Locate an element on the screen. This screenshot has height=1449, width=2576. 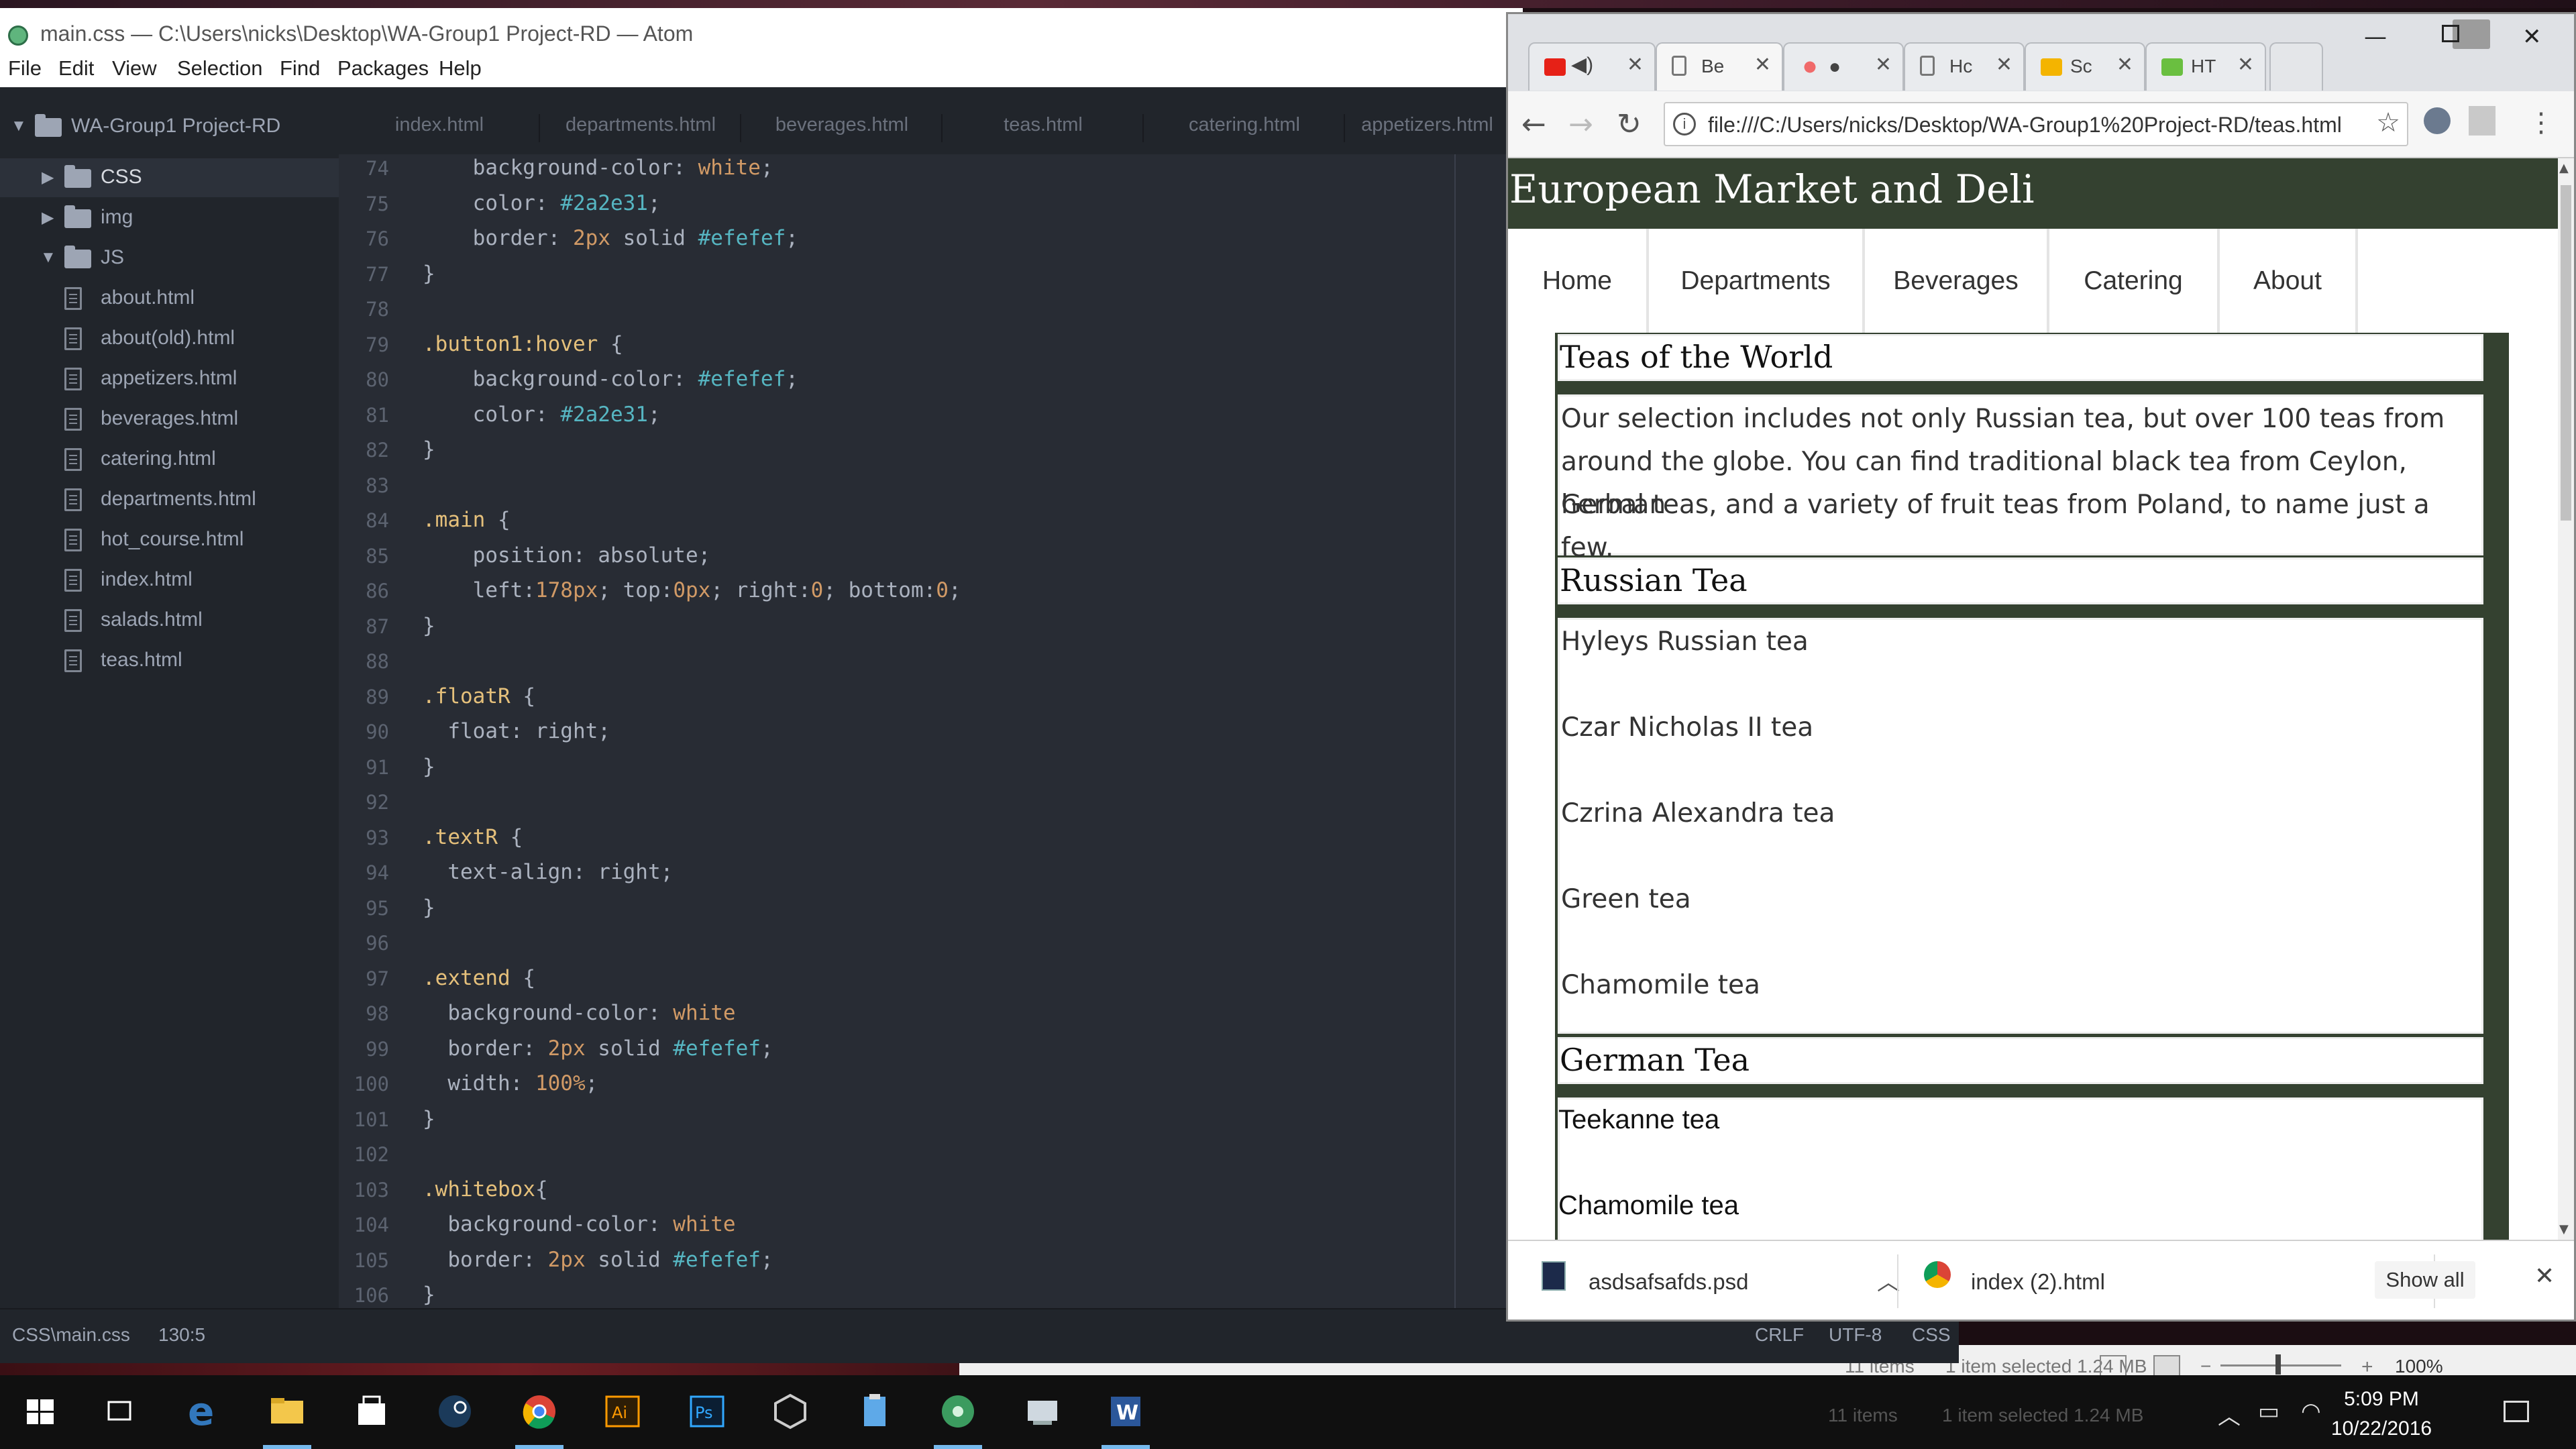
edge-browser-icon: e is located at coordinates (204, 1411).